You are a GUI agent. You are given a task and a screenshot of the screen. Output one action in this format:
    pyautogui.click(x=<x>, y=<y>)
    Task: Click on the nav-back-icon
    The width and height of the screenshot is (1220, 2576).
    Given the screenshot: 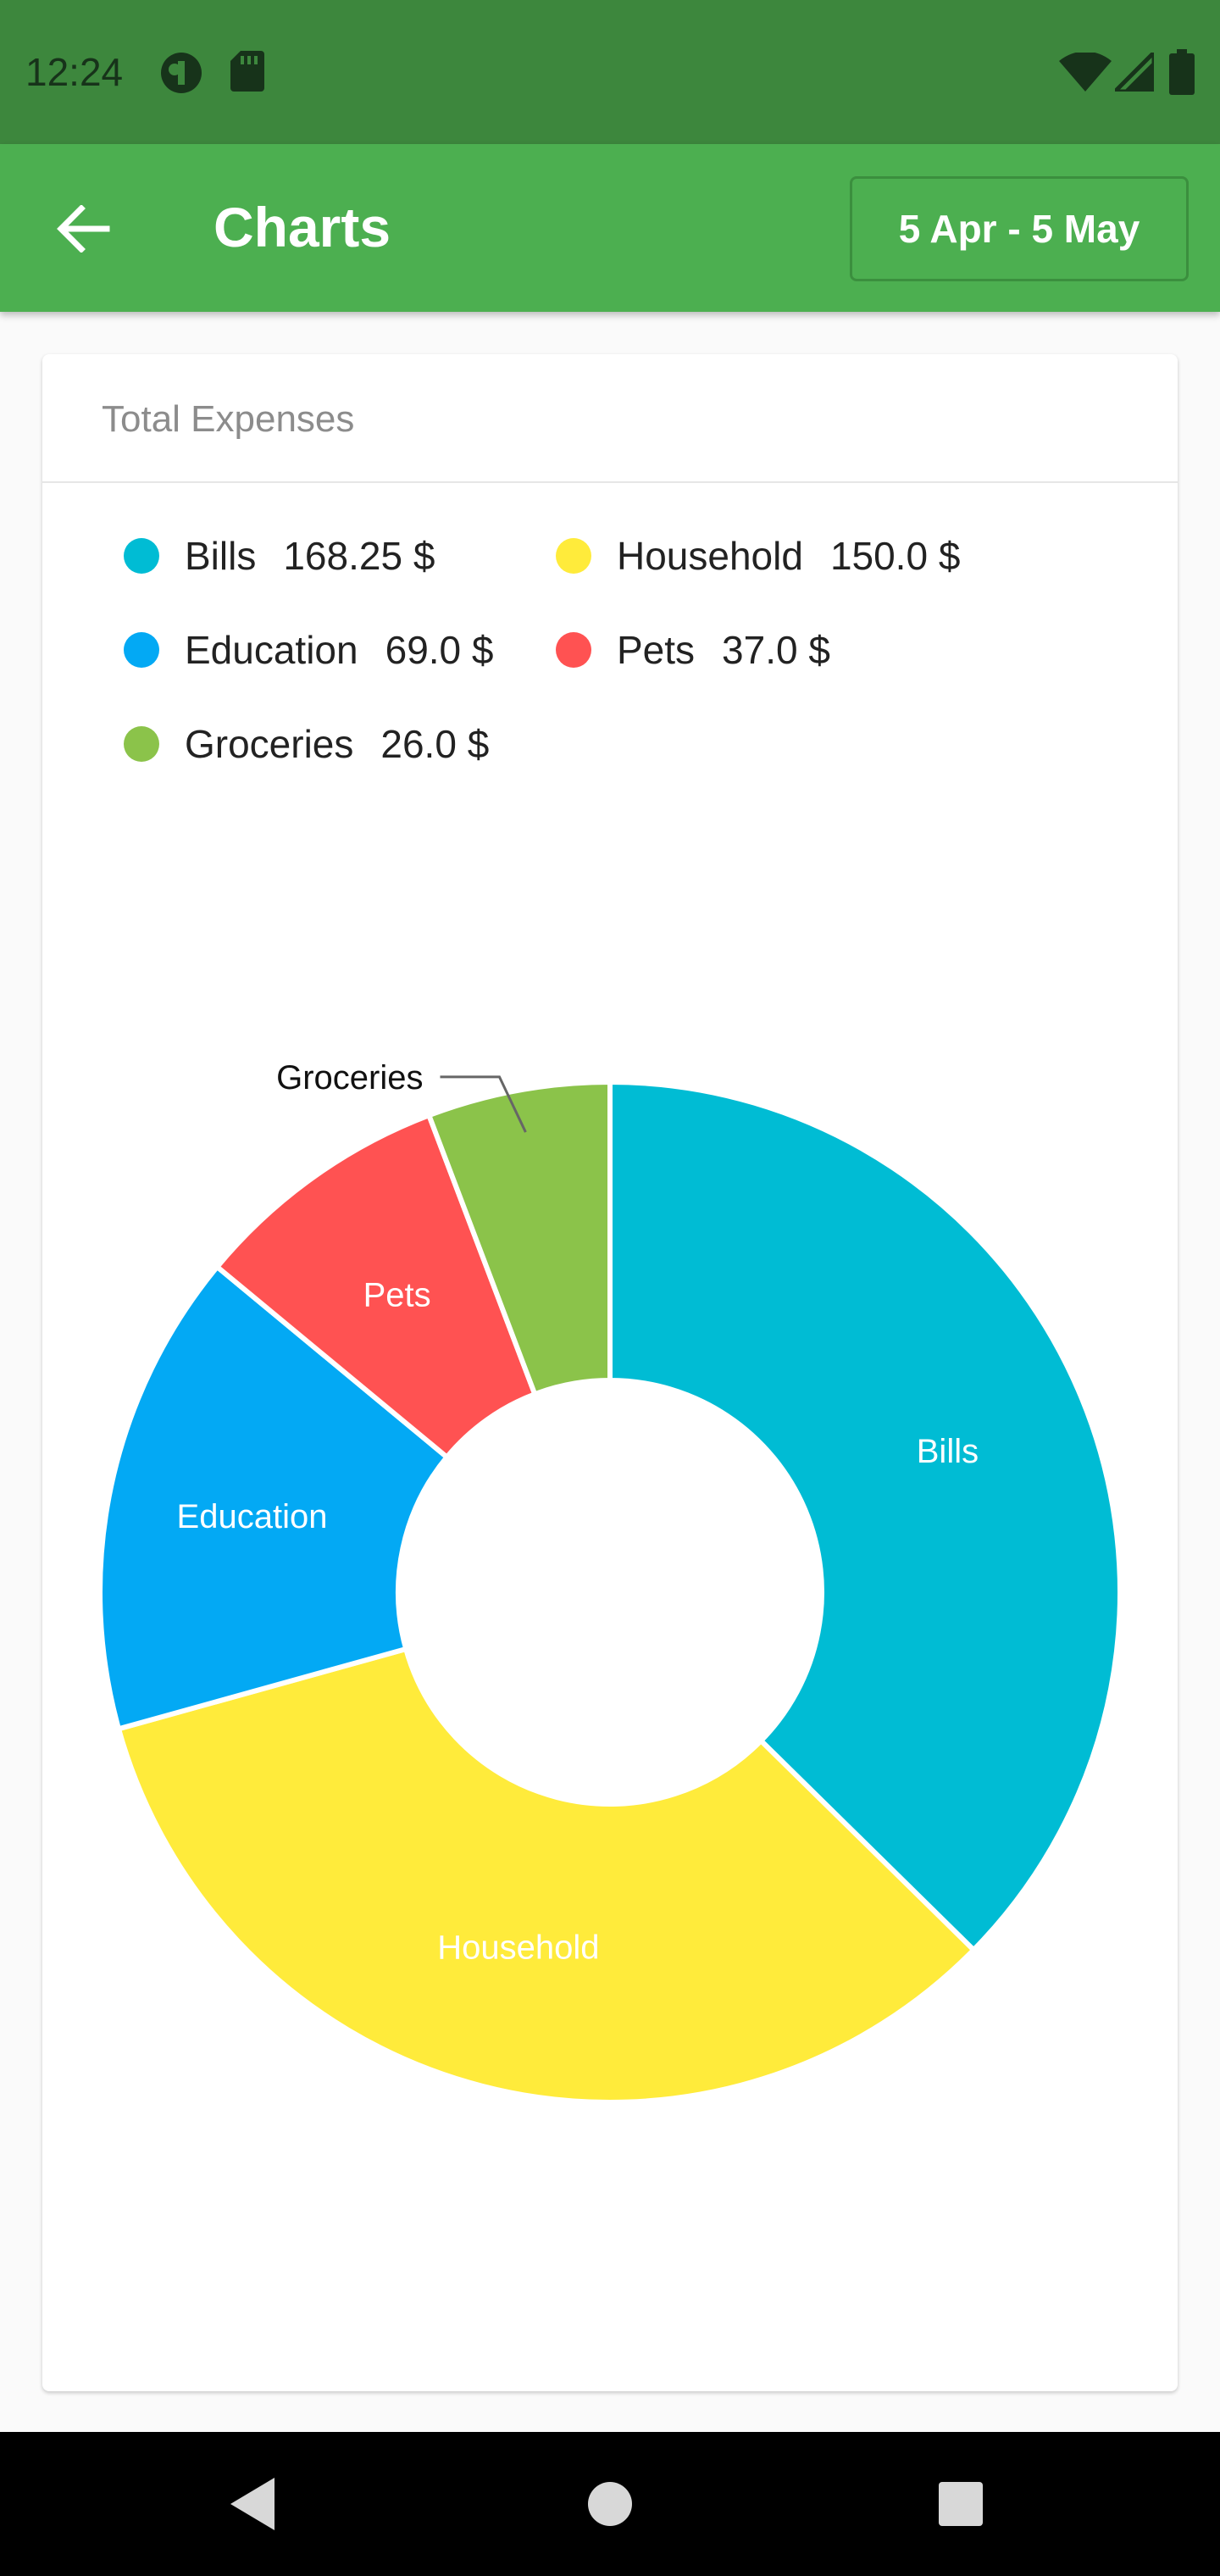 What is the action you would take?
    pyautogui.click(x=252, y=2504)
    